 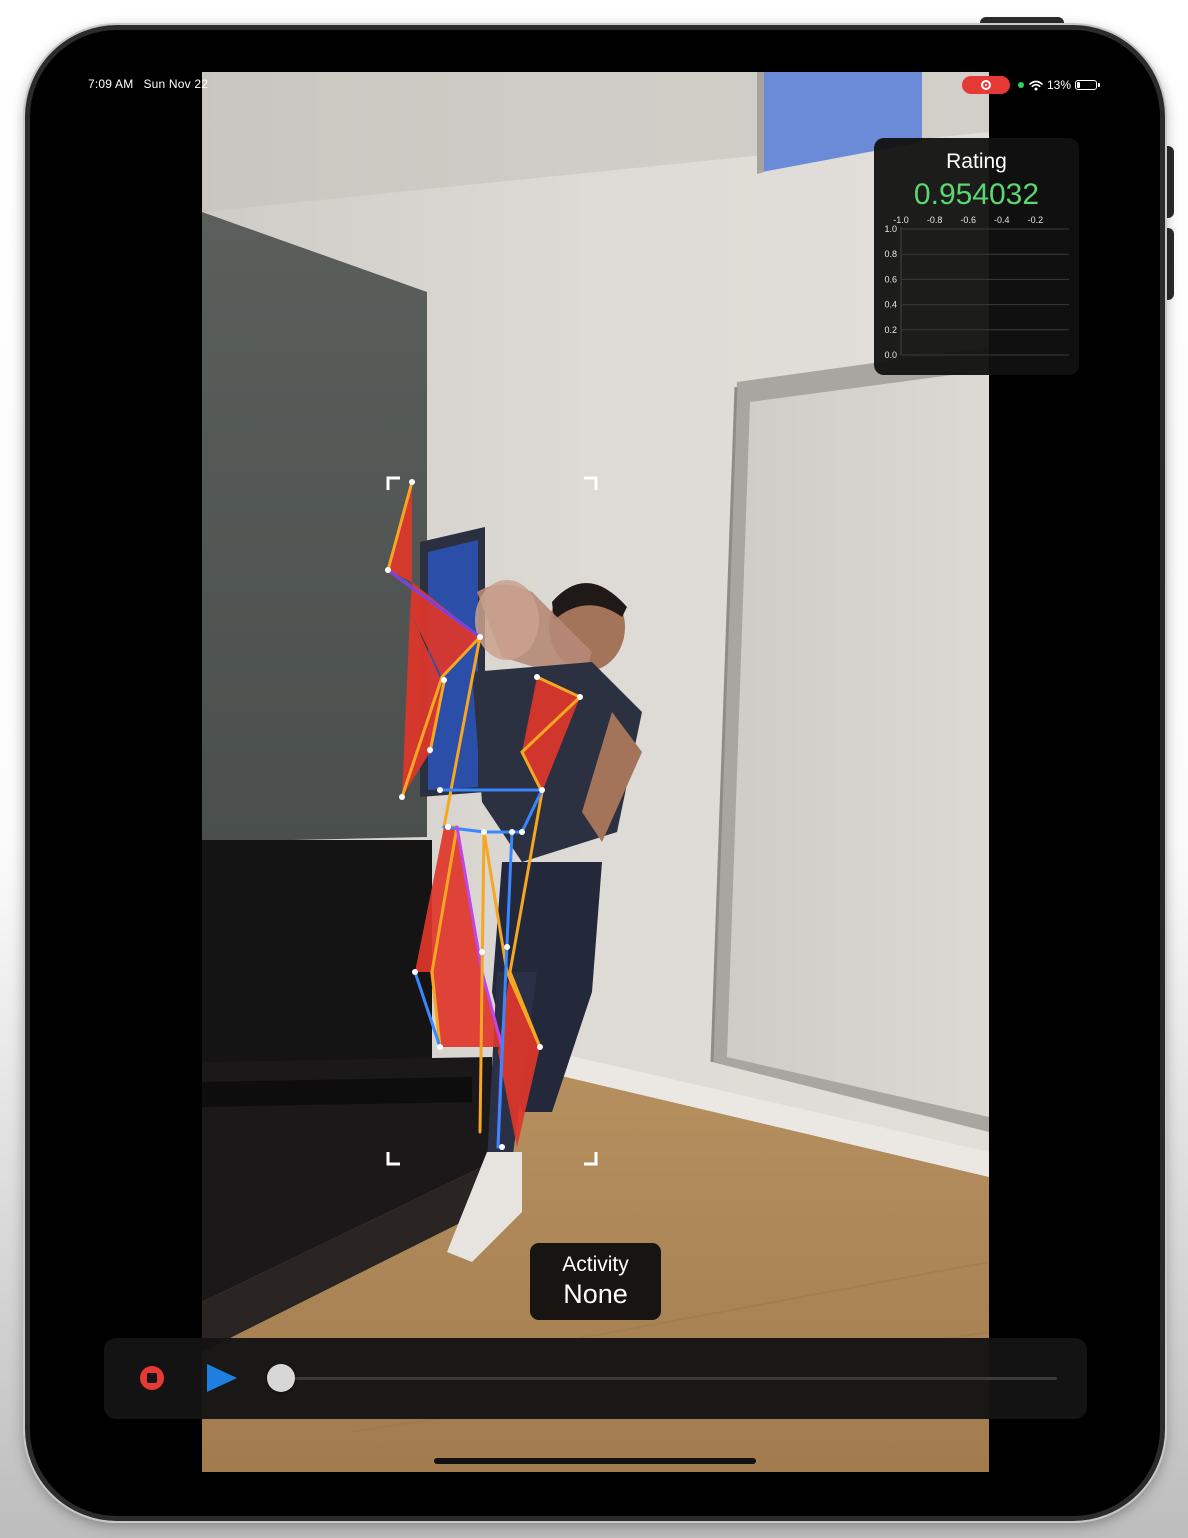 I want to click on screen-record-icon, so click(x=986, y=85).